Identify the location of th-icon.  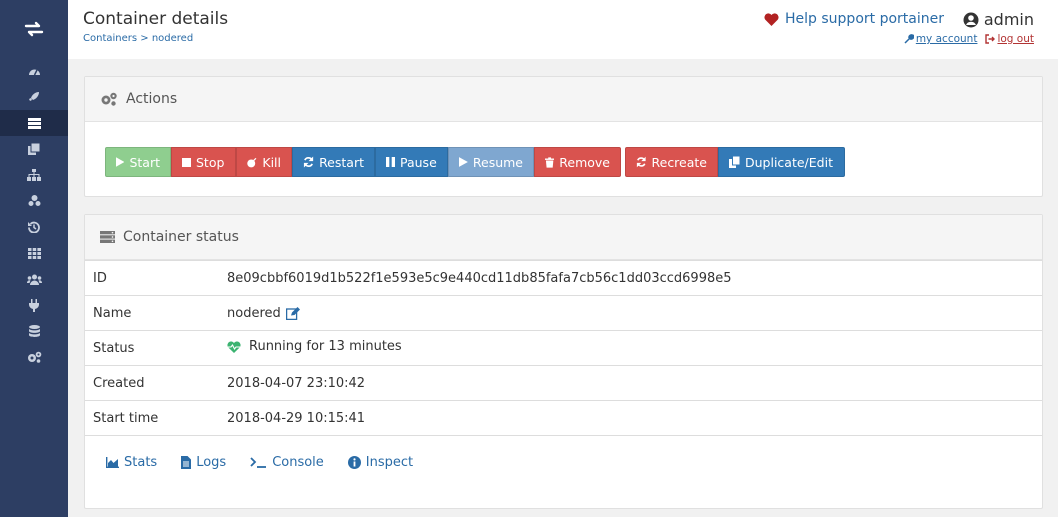
(34, 253).